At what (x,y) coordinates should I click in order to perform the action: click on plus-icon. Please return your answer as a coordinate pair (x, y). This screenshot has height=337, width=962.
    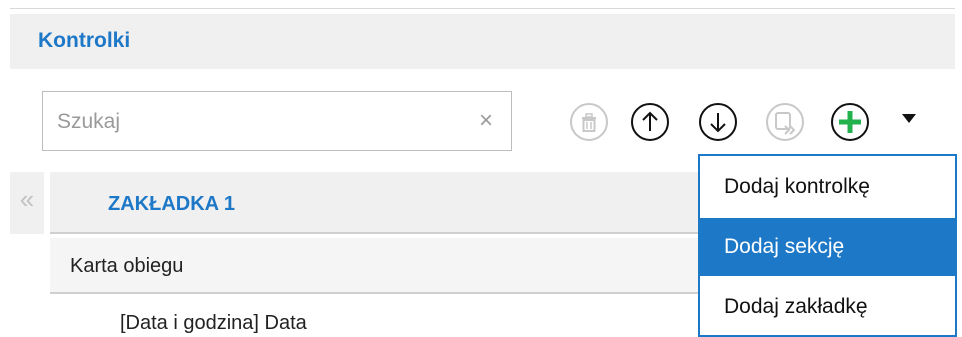
    Looking at the image, I should click on (850, 122).